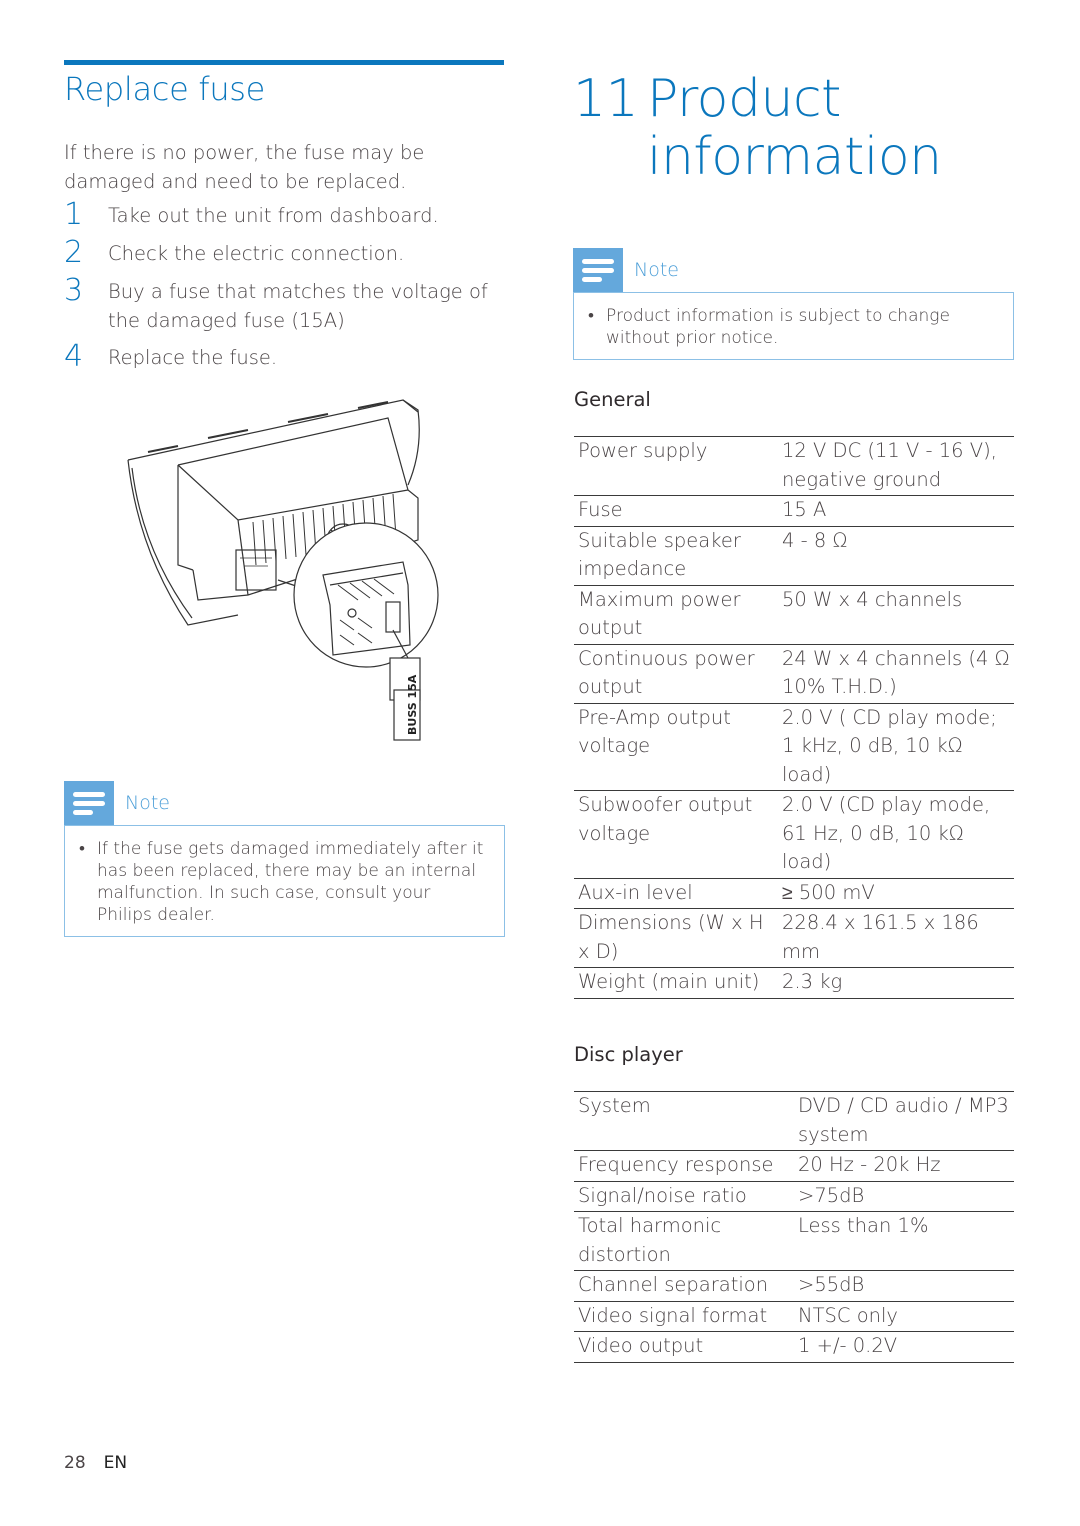 Image resolution: width=1080 pixels, height=1526 pixels. I want to click on spec-value: 2.3 kg, so click(812, 981).